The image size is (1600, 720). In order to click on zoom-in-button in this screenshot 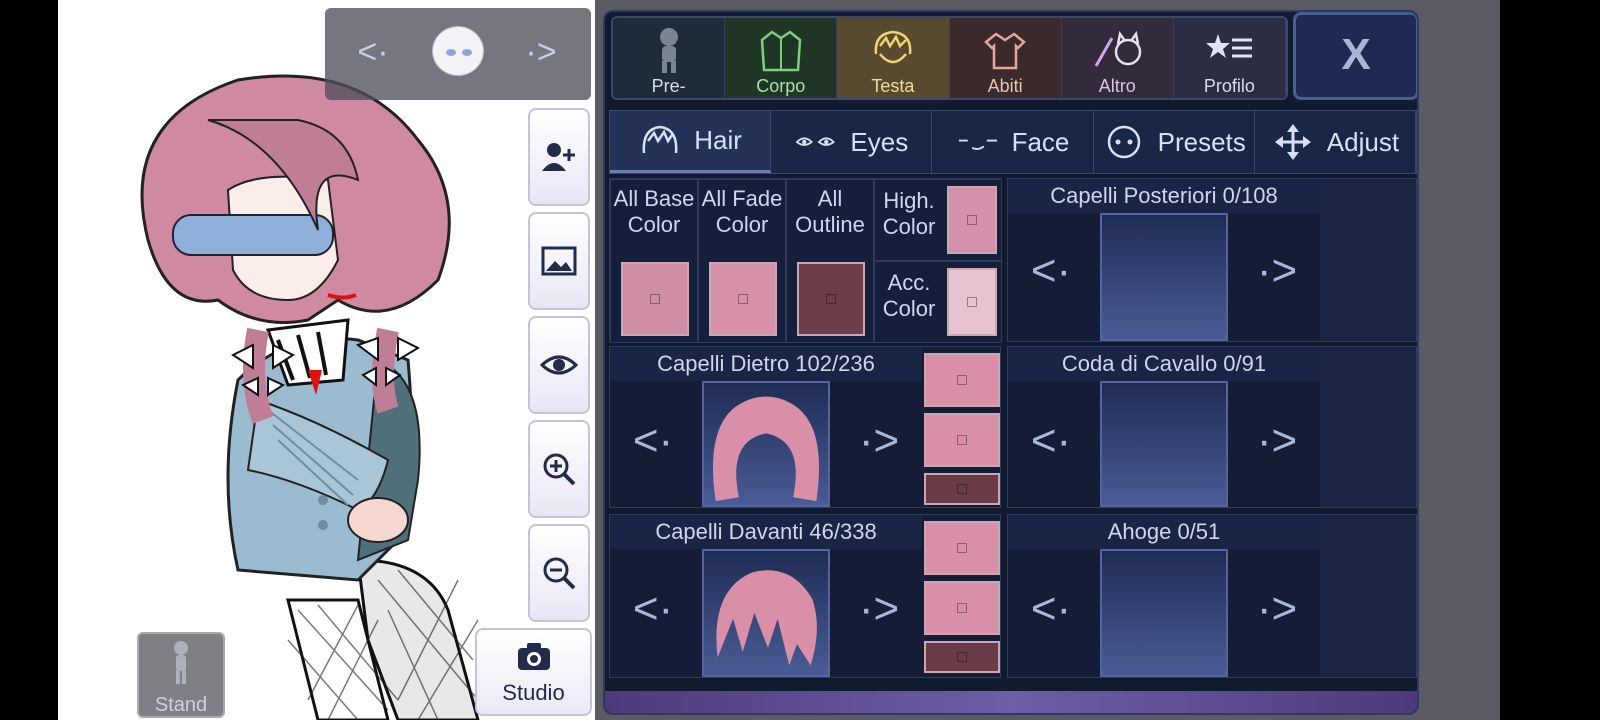, I will do `click(559, 469)`.